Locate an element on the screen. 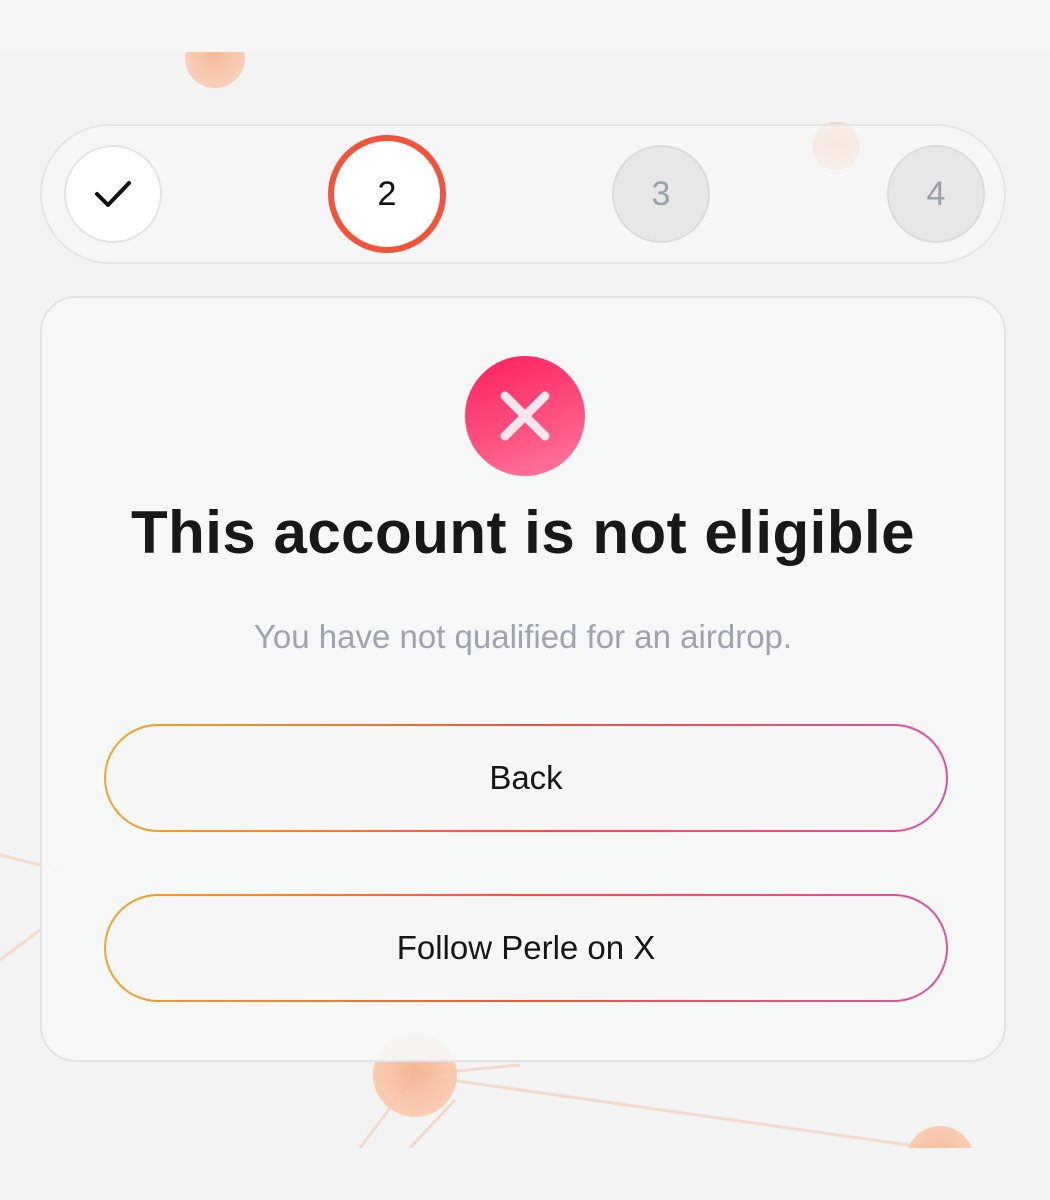 The width and height of the screenshot is (1050, 1200). card-title: This account is not eligible is located at coordinates (523, 532).